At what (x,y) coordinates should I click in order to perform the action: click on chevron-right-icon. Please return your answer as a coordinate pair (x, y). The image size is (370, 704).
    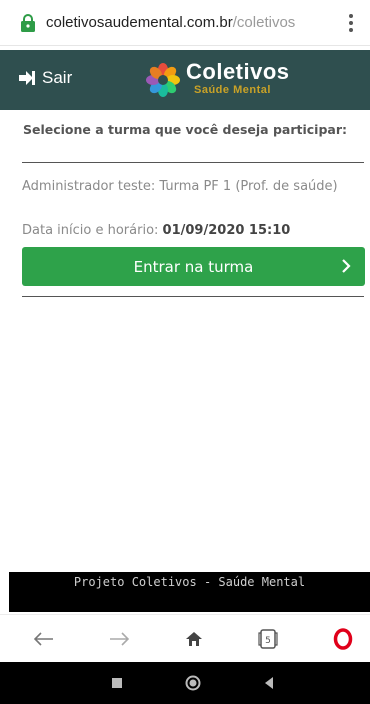
    Looking at the image, I should click on (346, 266).